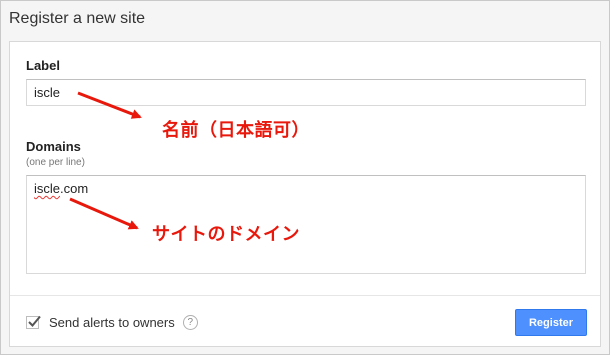  I want to click on label-annotation-text: 名前（日本語可）, so click(236, 130).